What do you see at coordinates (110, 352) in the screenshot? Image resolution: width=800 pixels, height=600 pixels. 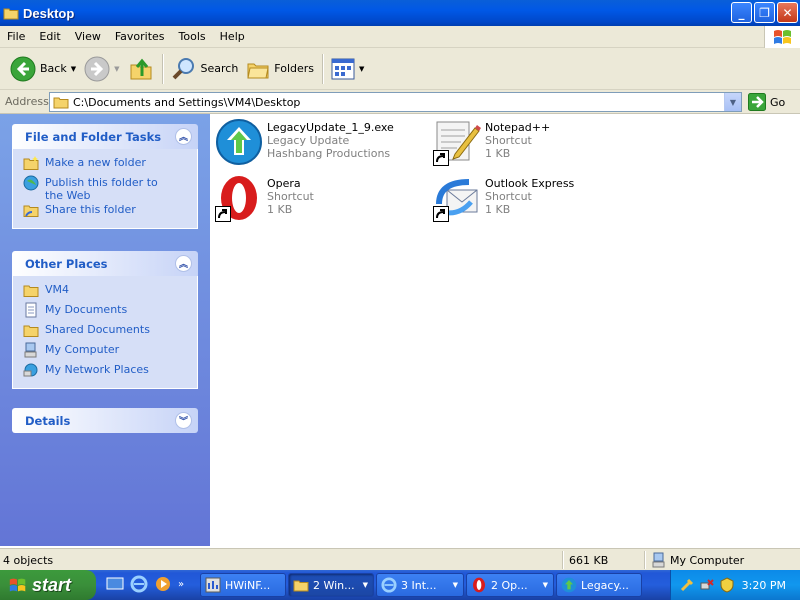 I see `place-my-computer-link: My Computer` at bounding box center [110, 352].